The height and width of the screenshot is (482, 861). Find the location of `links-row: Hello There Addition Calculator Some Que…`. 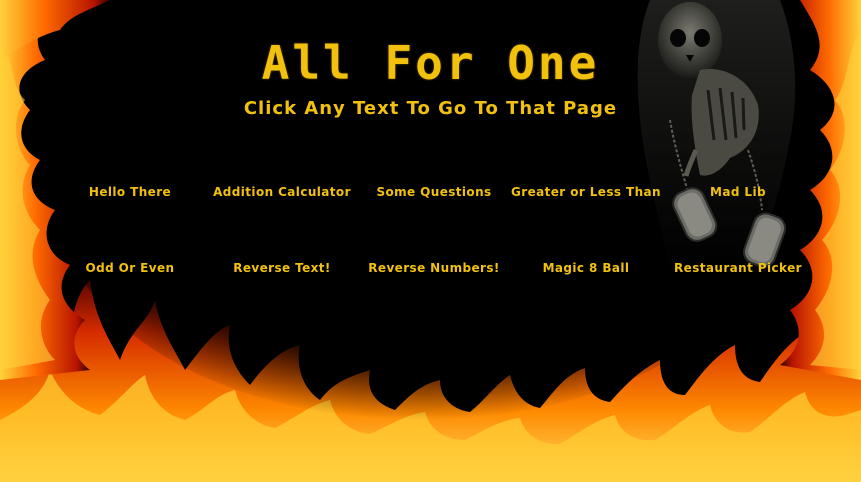

links-row: Hello There Addition Calculator Some Que… is located at coordinates (455, 222).